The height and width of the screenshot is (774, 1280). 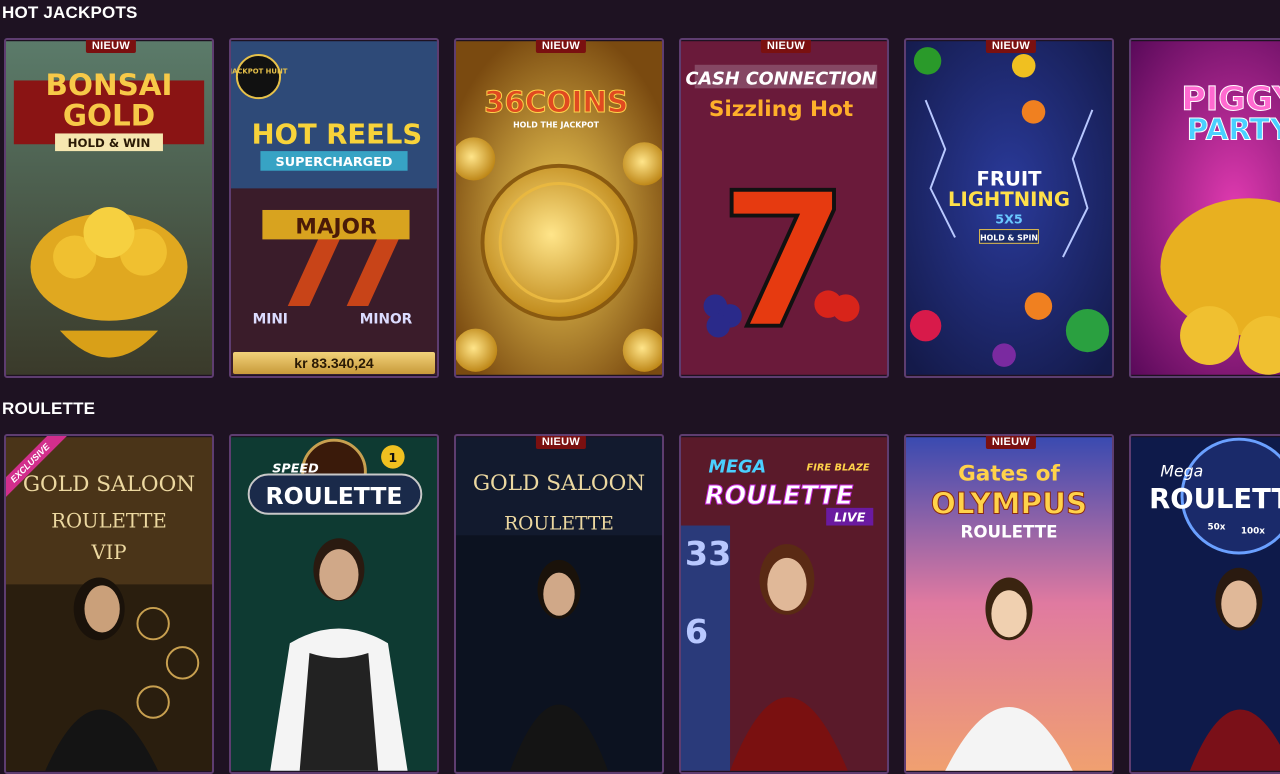 I want to click on game-card-cash-connection: CASH CONNECTION Sizzling Hot 7 NIEUW, so click(x=784, y=208).